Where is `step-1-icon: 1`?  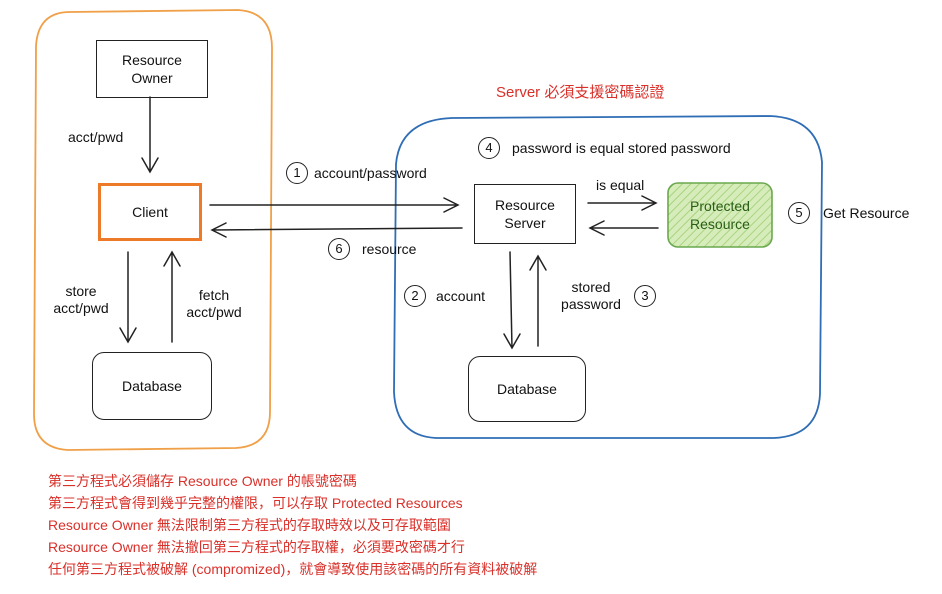
step-1-icon: 1 is located at coordinates (297, 173).